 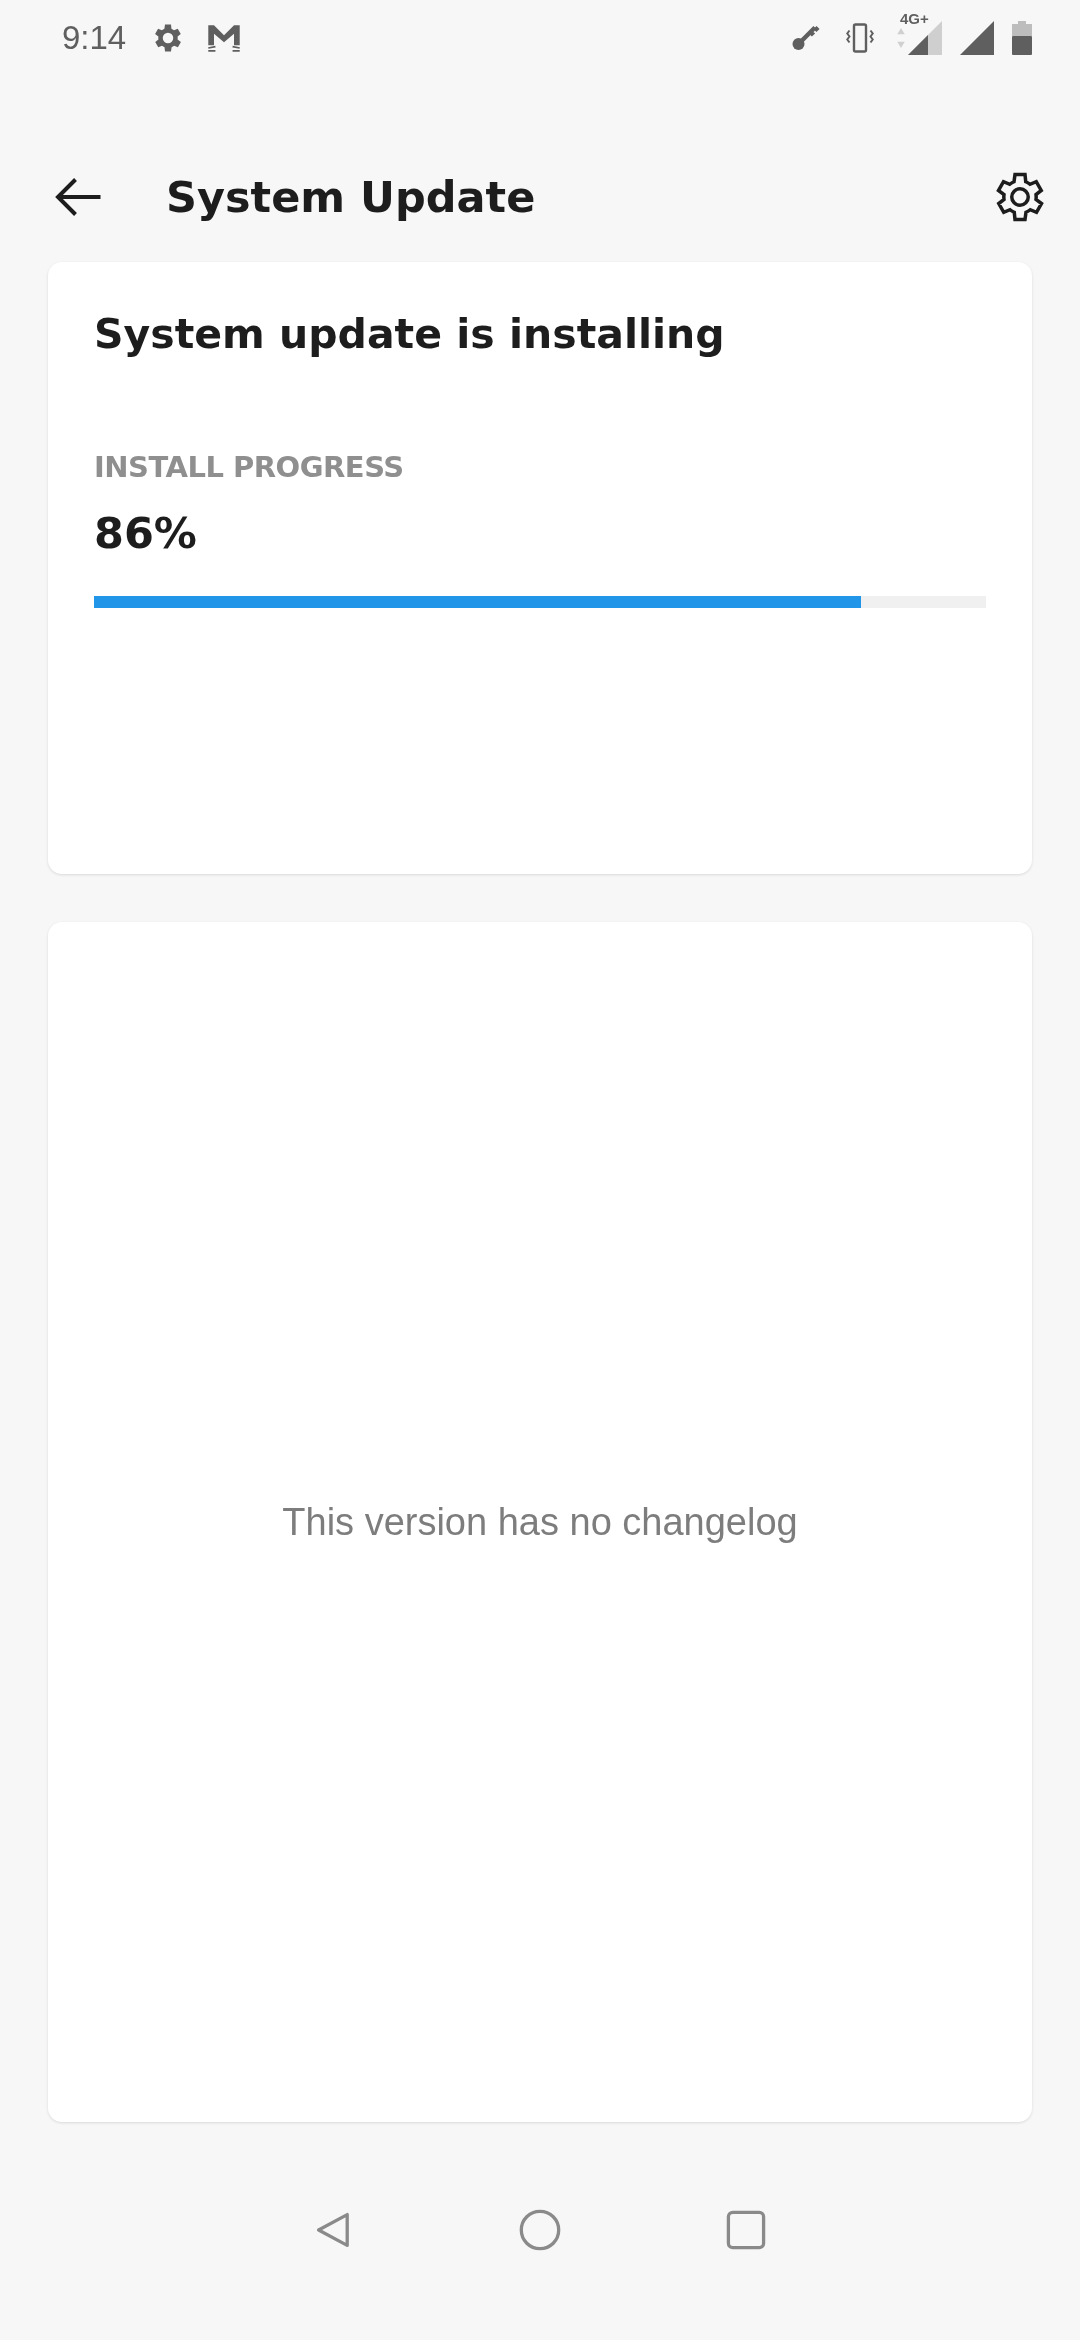 What do you see at coordinates (249, 467) in the screenshot?
I see `progress-label: INSTALL PROGRESS` at bounding box center [249, 467].